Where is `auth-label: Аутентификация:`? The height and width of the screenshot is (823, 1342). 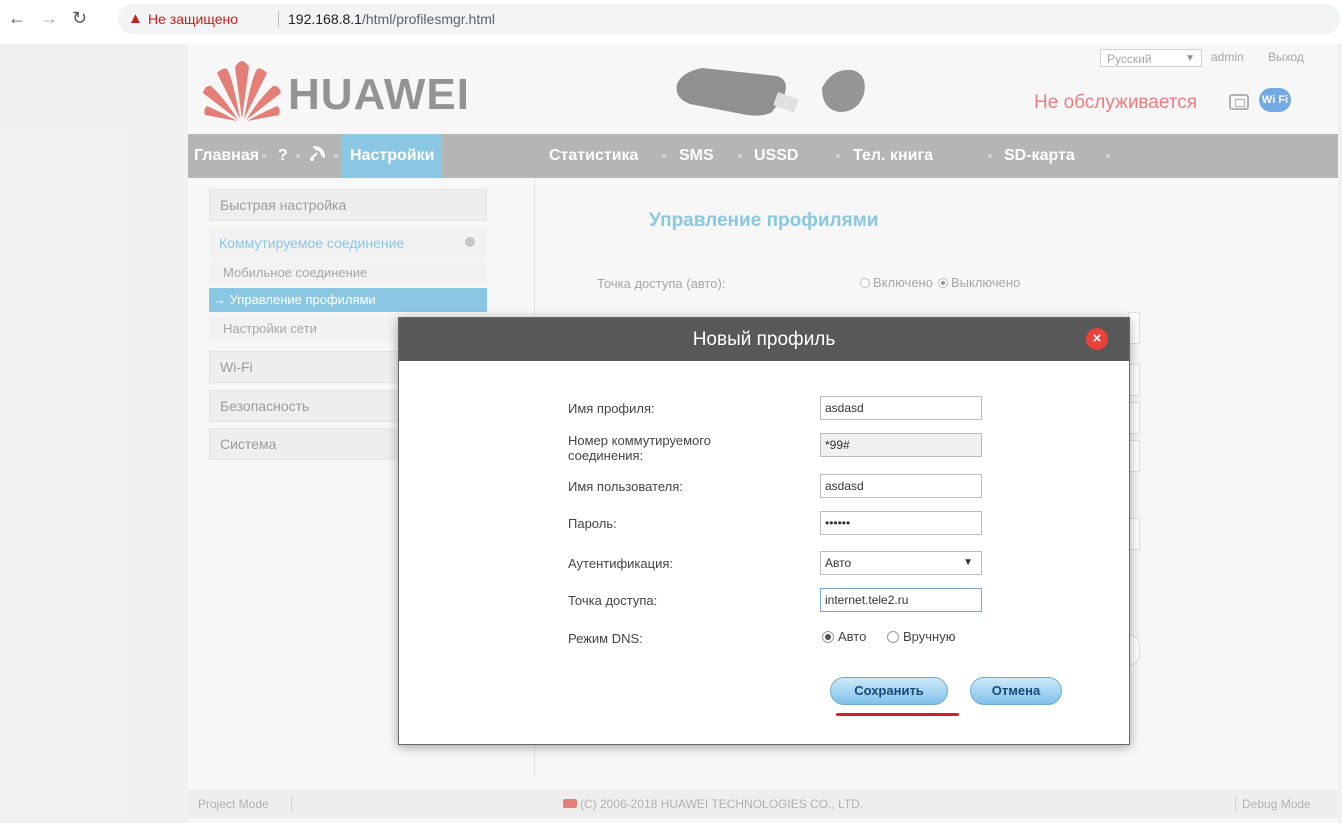 auth-label: Аутентификация: is located at coordinates (620, 563).